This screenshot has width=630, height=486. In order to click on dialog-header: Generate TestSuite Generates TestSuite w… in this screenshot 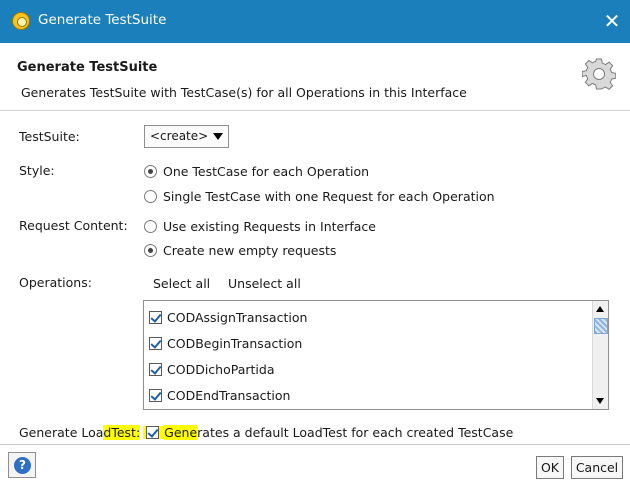, I will do `click(315, 77)`.